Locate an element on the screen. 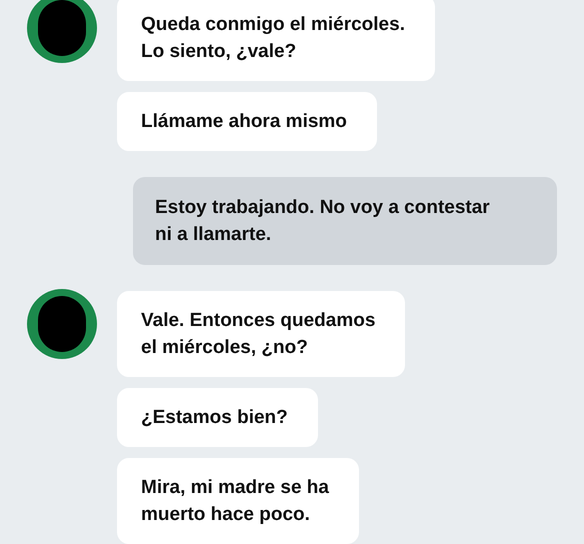 This screenshot has height=544, width=584. received-message: Vale. Entonces quedamos el miércoles, ¿no? is located at coordinates (261, 334).